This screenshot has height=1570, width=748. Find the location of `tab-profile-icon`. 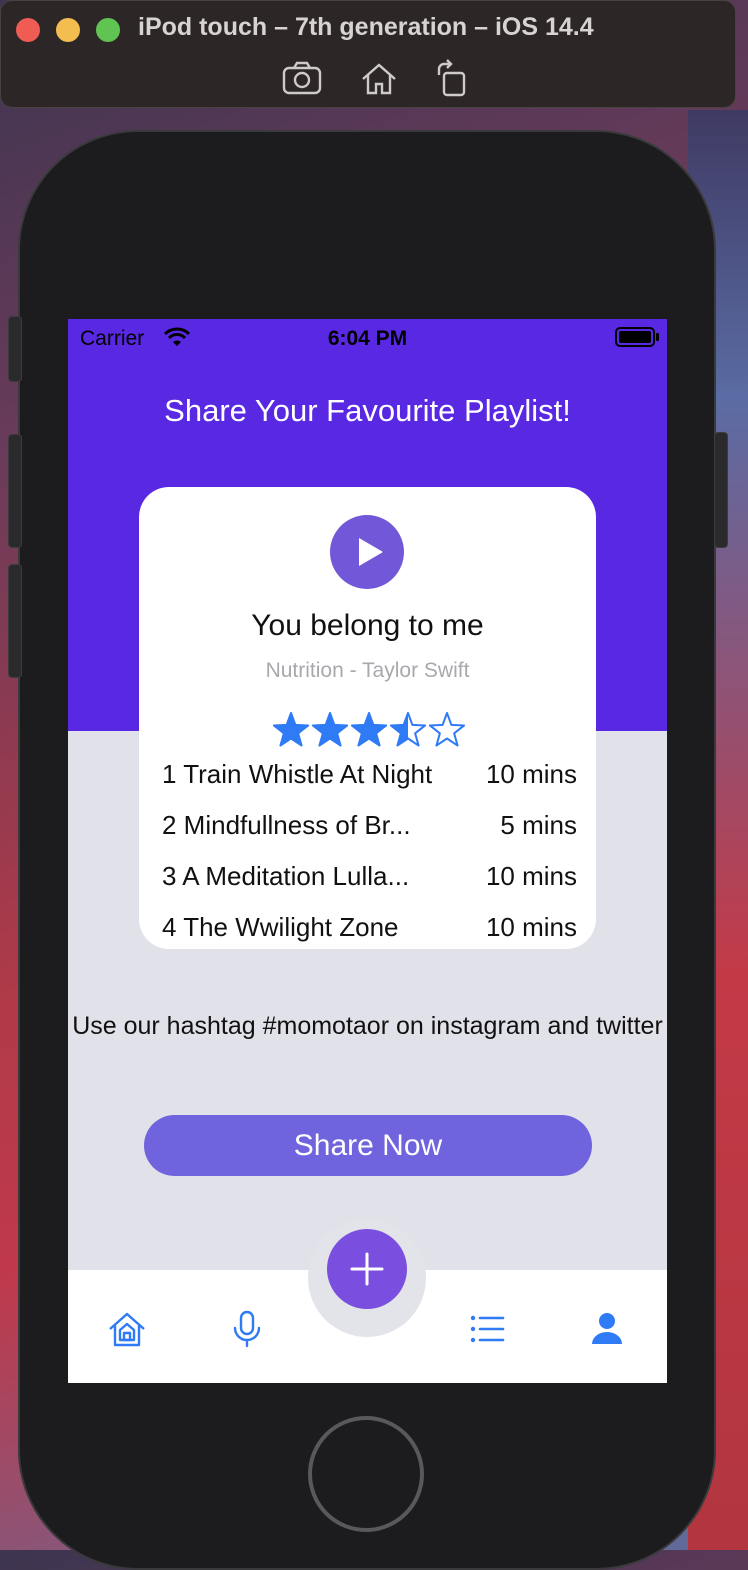

tab-profile-icon is located at coordinates (607, 1329).